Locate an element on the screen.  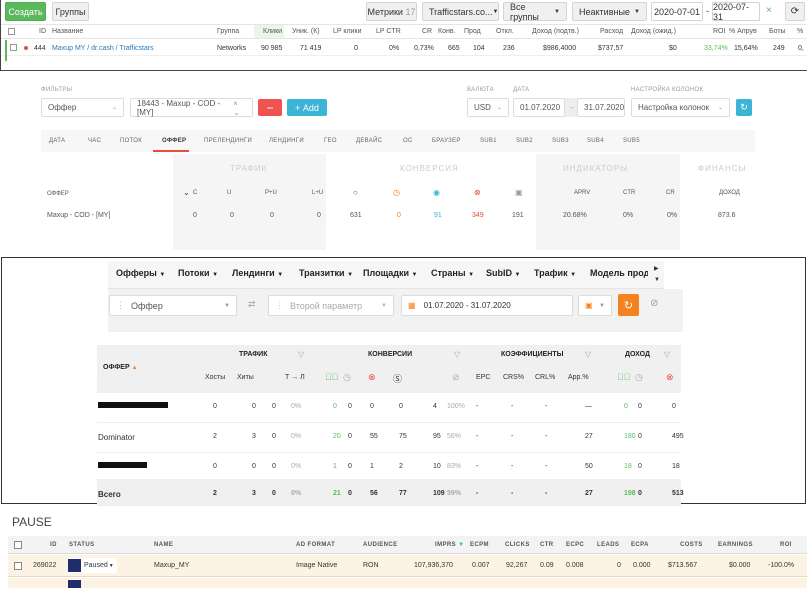
nav-scroll-down-icon: ▼ is located at coordinates (657, 280).